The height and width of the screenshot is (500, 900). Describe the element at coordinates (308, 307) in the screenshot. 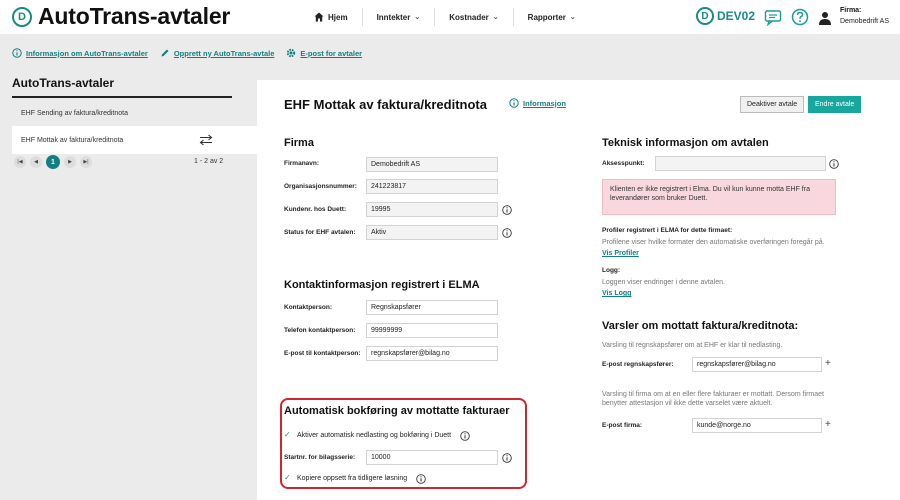

I see `kontaktperson-label: Kontaktperson:` at that location.